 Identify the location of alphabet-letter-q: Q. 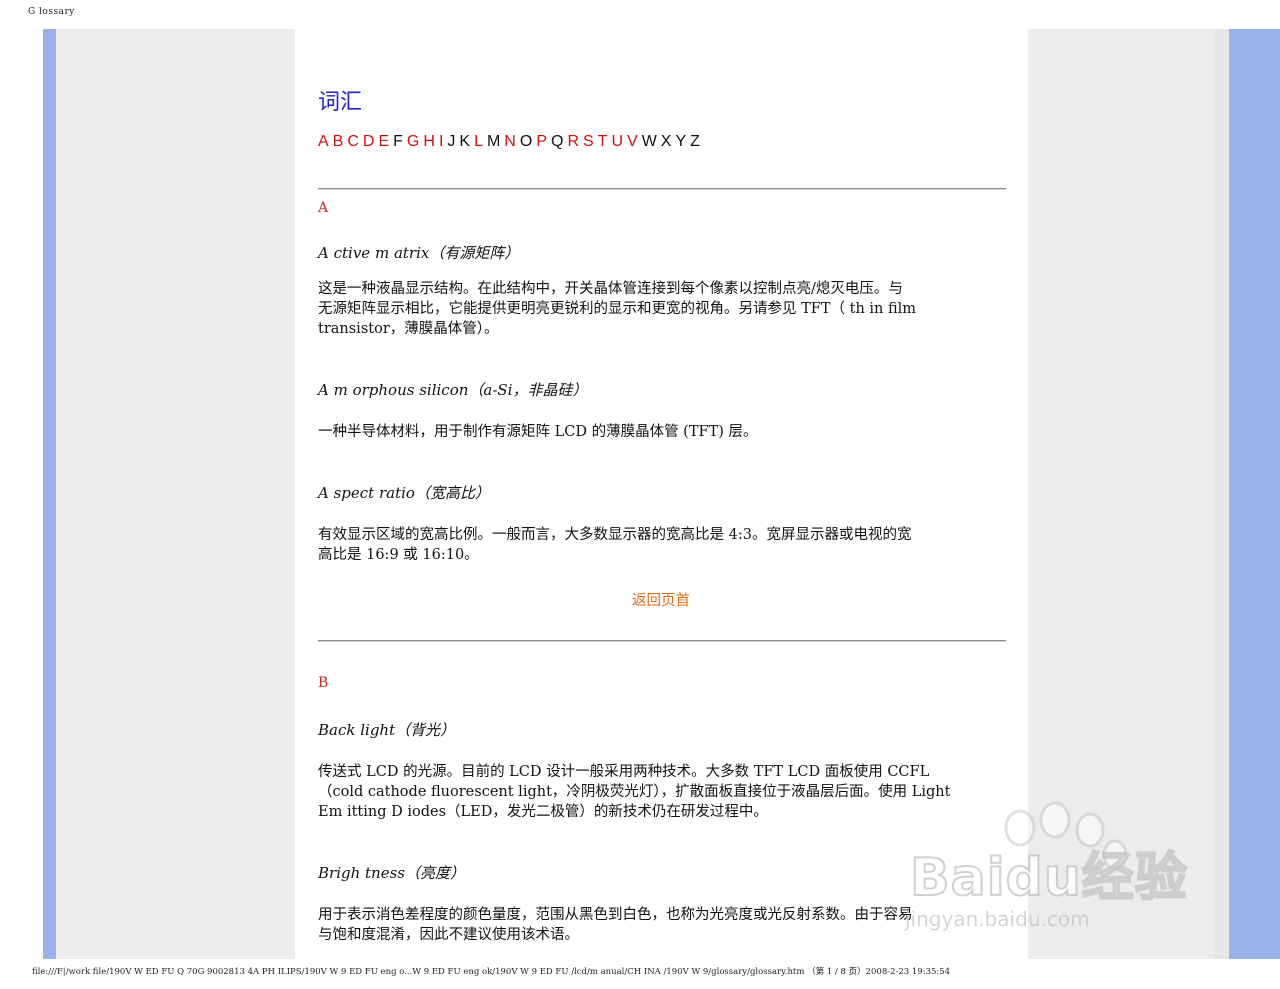
(557, 141).